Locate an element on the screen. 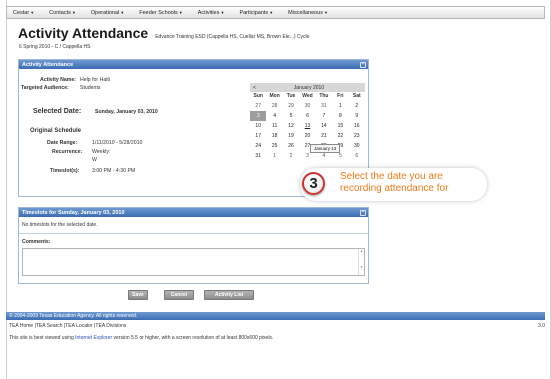  comments-textarea: ▲ ▼ is located at coordinates (193, 262).